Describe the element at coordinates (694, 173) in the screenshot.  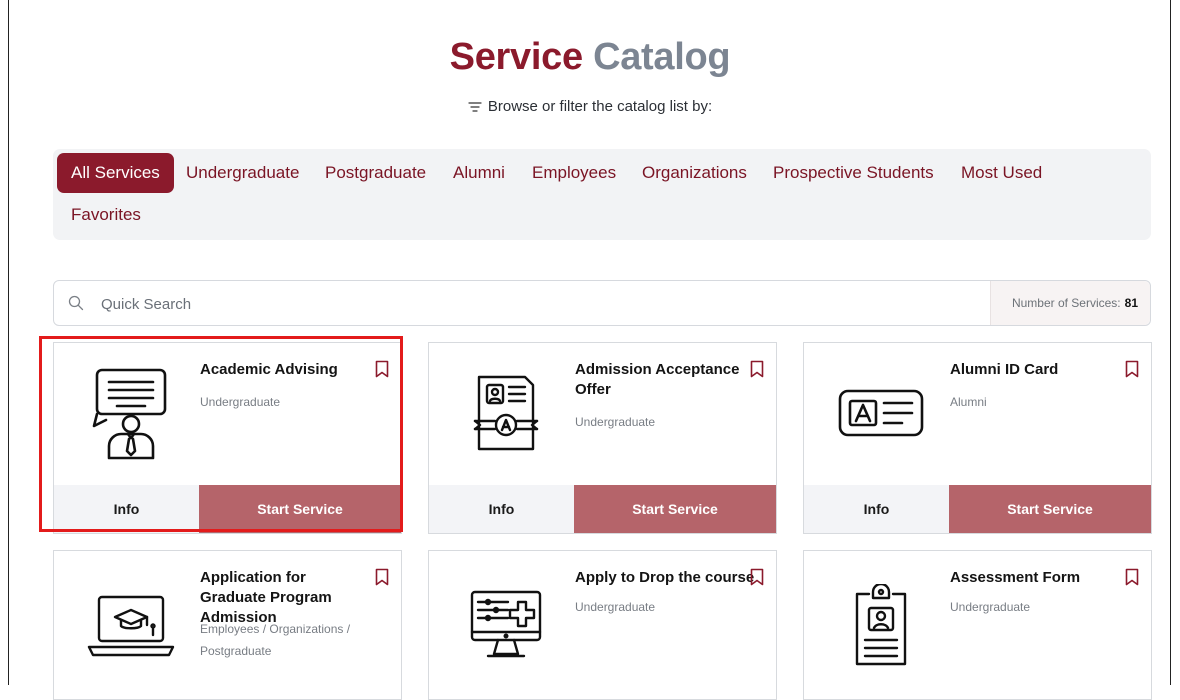
I see `filter-organizations: Organizations` at that location.